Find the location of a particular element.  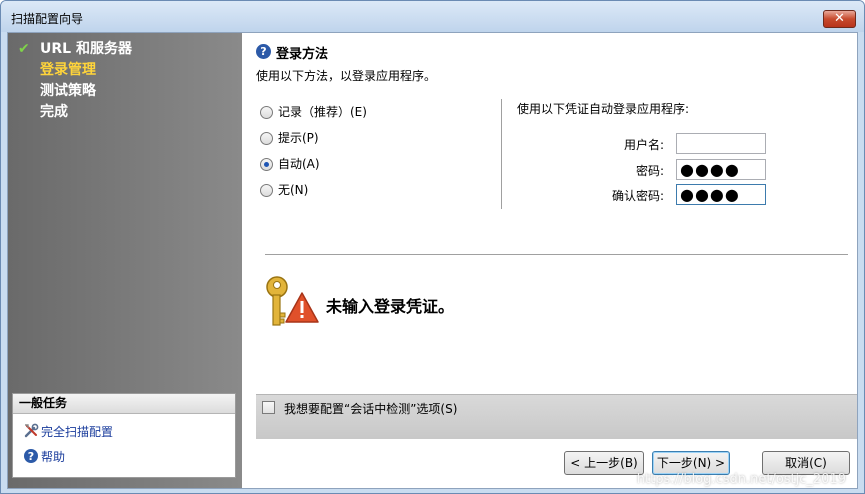

vertical-divider is located at coordinates (501, 154).